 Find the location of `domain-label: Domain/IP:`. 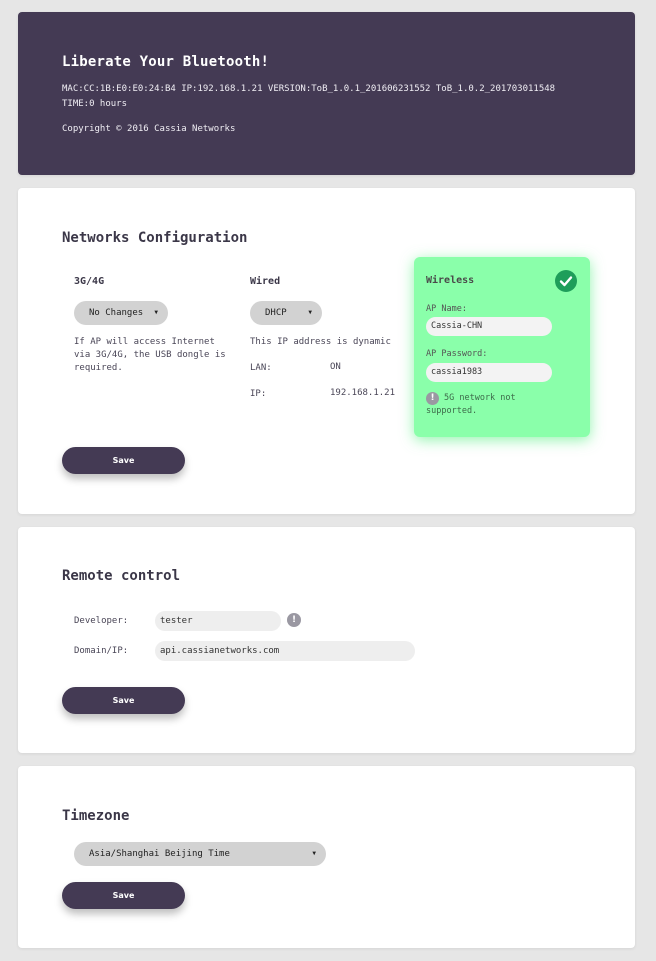

domain-label: Domain/IP: is located at coordinates (101, 651).